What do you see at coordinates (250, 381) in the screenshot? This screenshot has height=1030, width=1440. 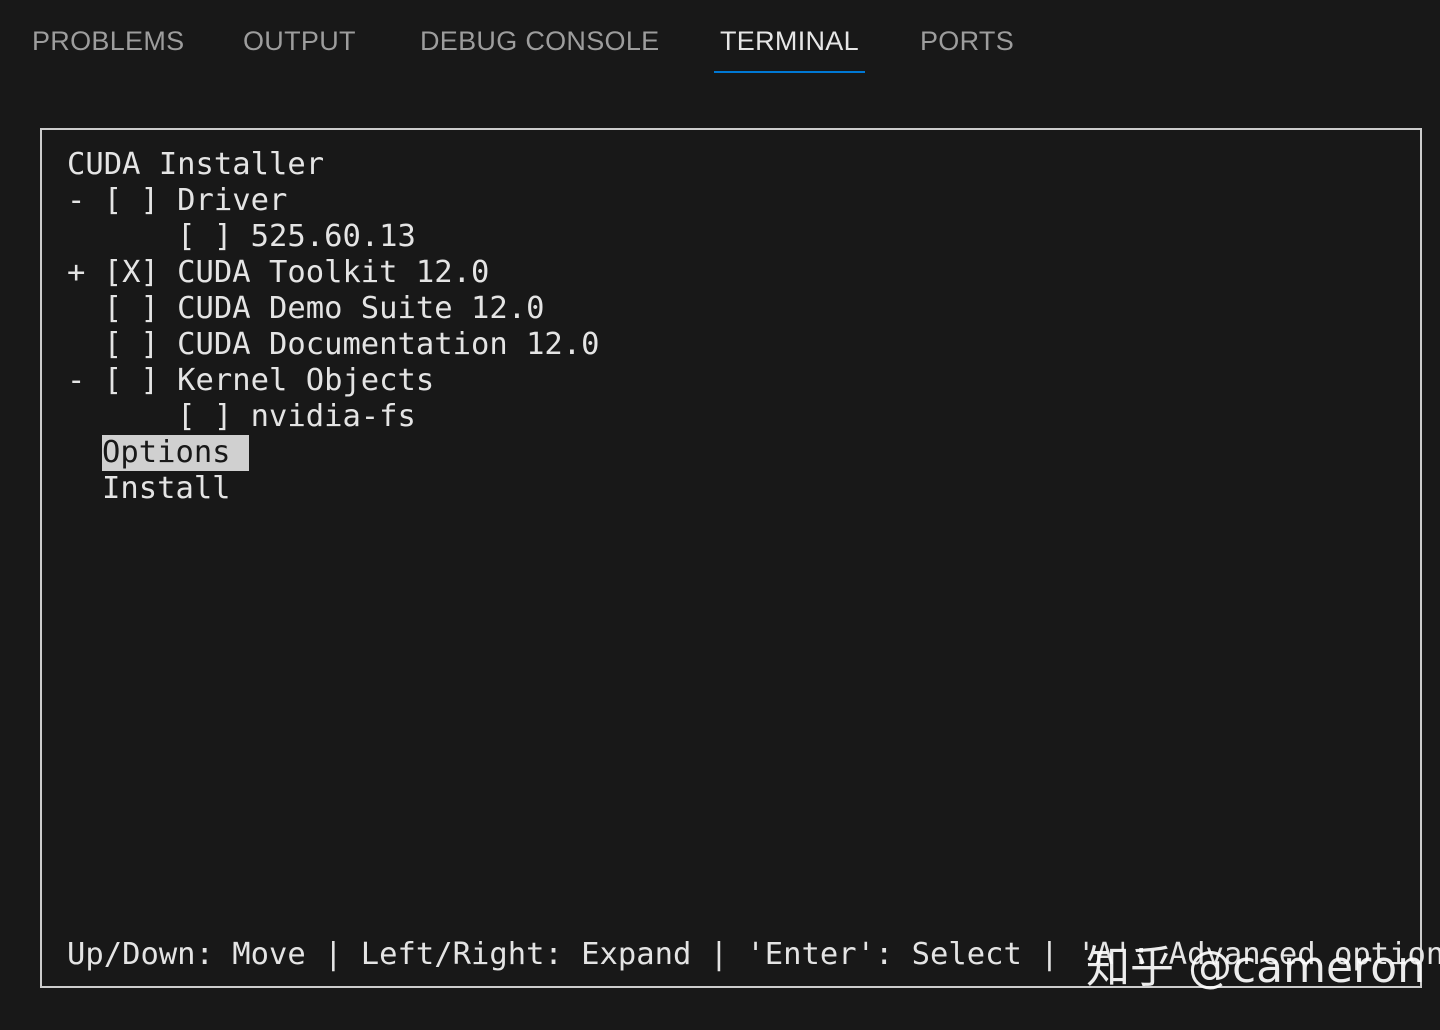 I see `tree-item-kernel-objects: - [ ] Kernel Objects` at bounding box center [250, 381].